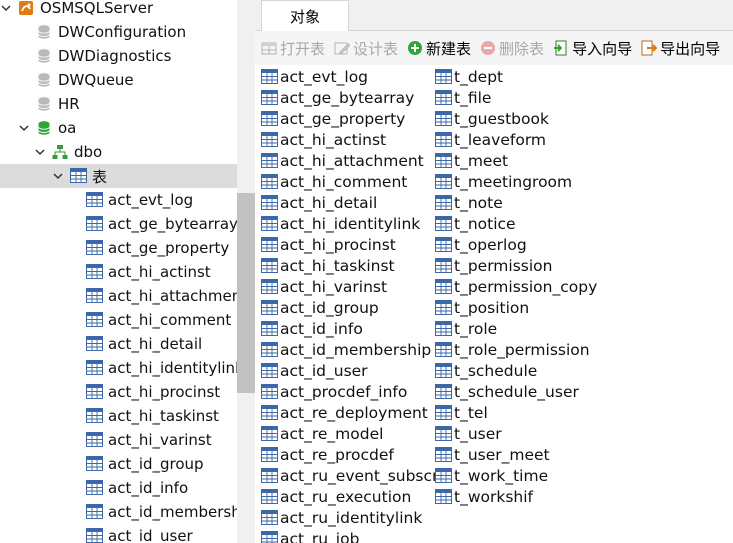 The image size is (733, 543). What do you see at coordinates (118, 80) in the screenshot?
I see `tree-item: DWQueue` at bounding box center [118, 80].